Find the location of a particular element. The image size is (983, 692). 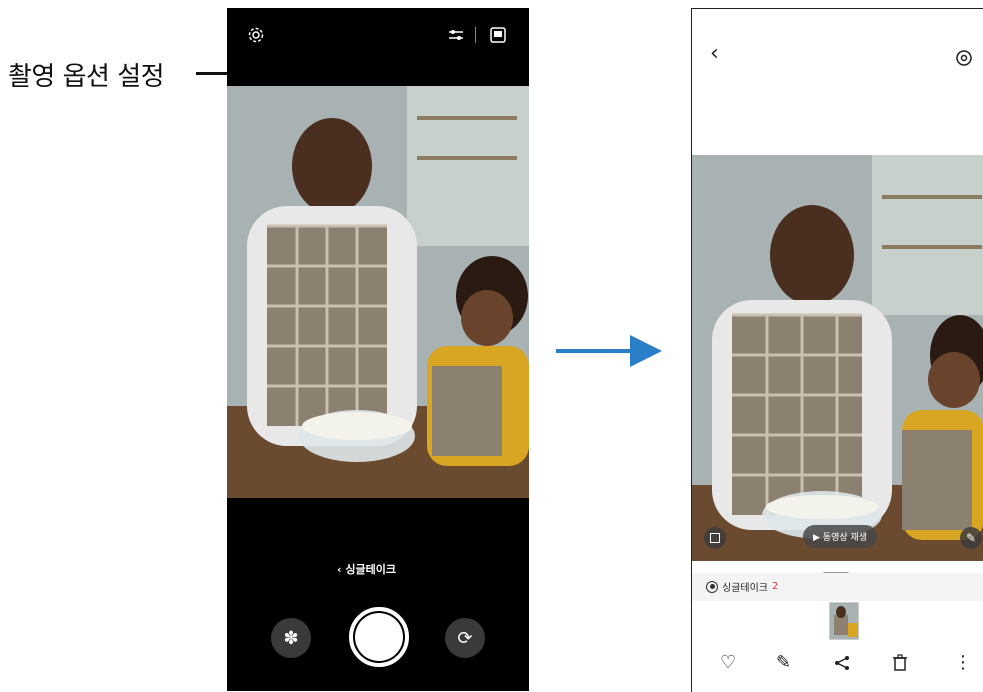

radio-icon is located at coordinates (712, 586).